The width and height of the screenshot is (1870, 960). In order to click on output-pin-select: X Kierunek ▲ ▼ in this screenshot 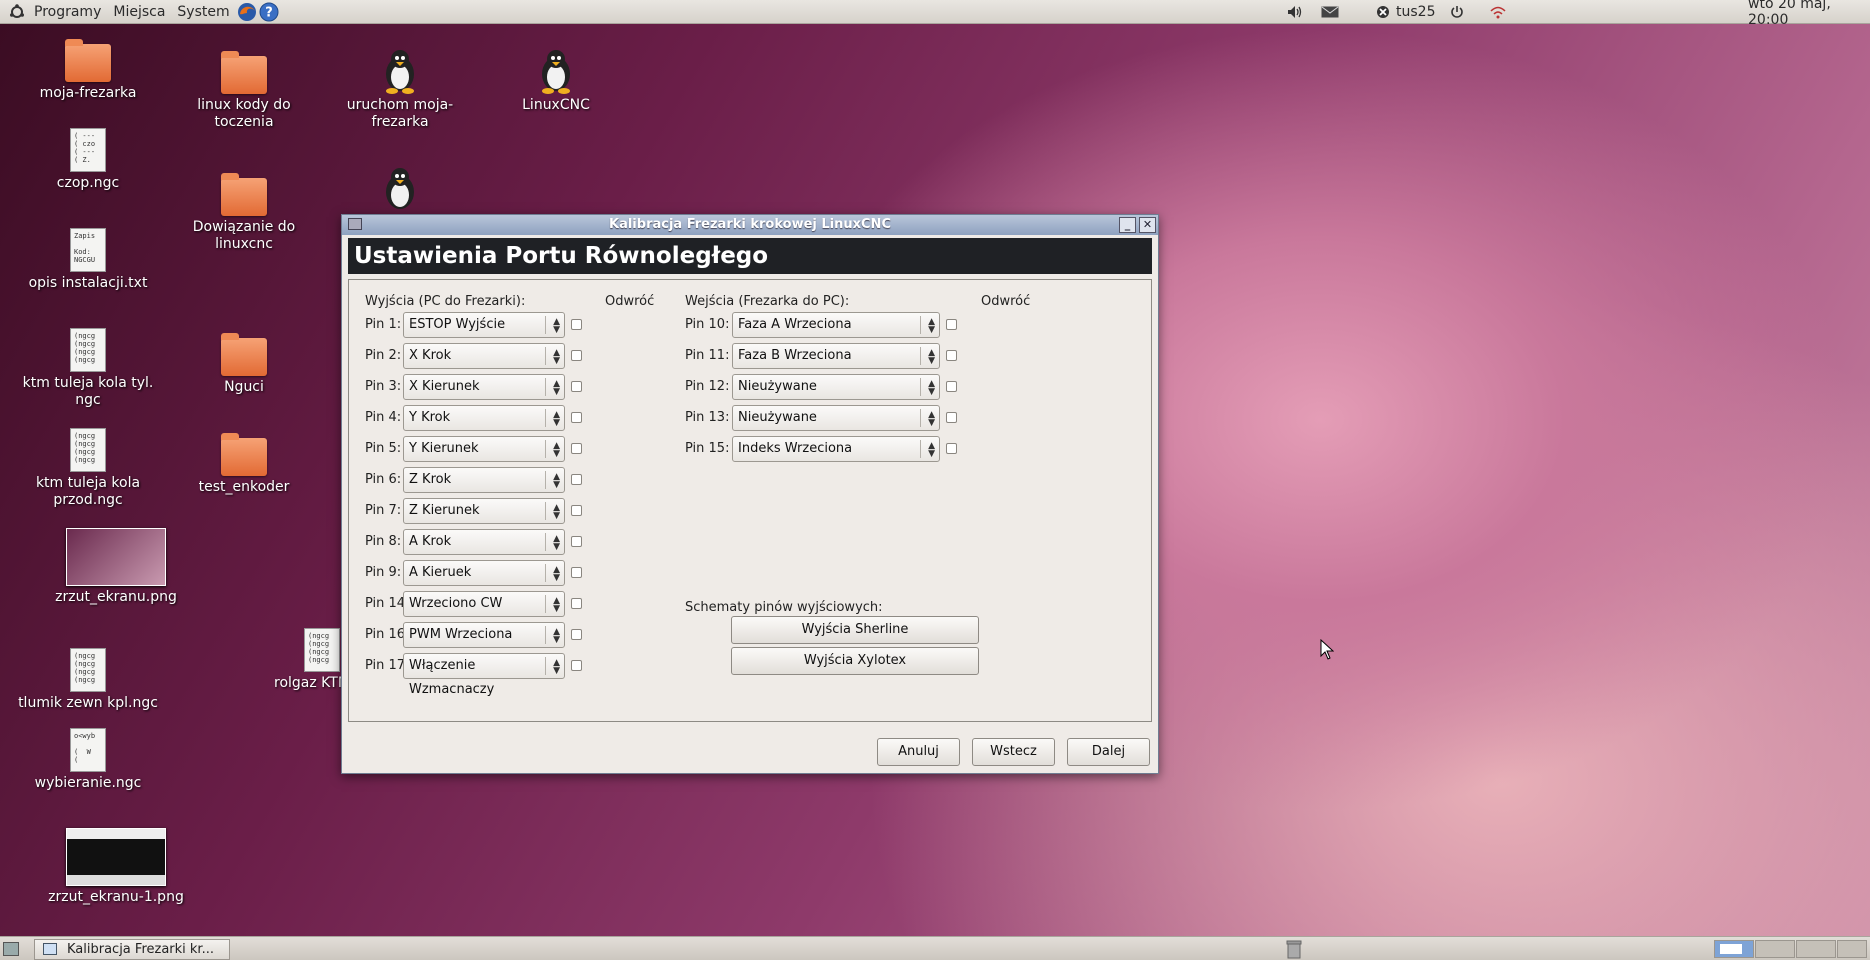, I will do `click(484, 387)`.